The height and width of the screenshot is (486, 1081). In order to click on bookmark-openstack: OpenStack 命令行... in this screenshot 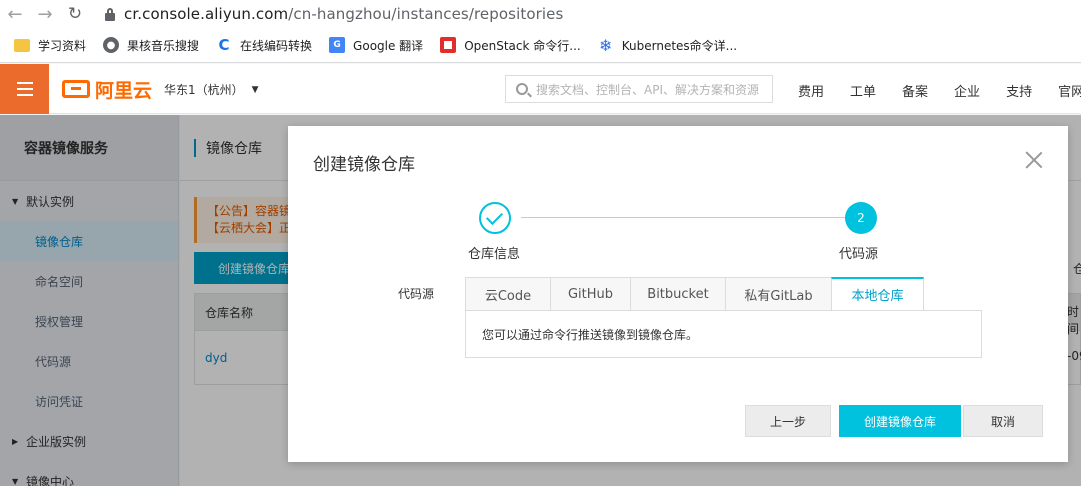, I will do `click(510, 45)`.